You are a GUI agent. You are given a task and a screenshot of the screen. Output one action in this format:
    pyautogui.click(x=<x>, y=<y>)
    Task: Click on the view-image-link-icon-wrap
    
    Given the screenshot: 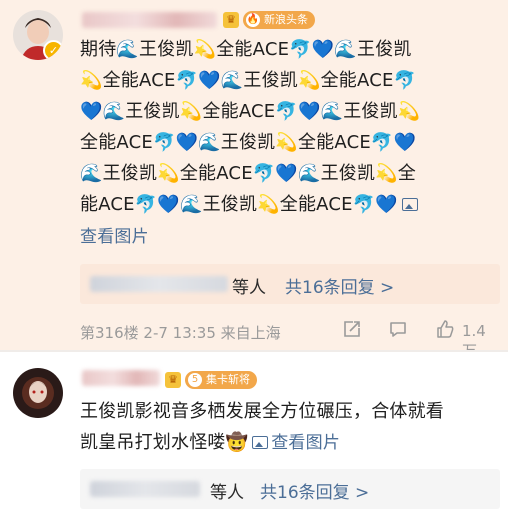 What is the action you would take?
    pyautogui.click(x=409, y=205)
    